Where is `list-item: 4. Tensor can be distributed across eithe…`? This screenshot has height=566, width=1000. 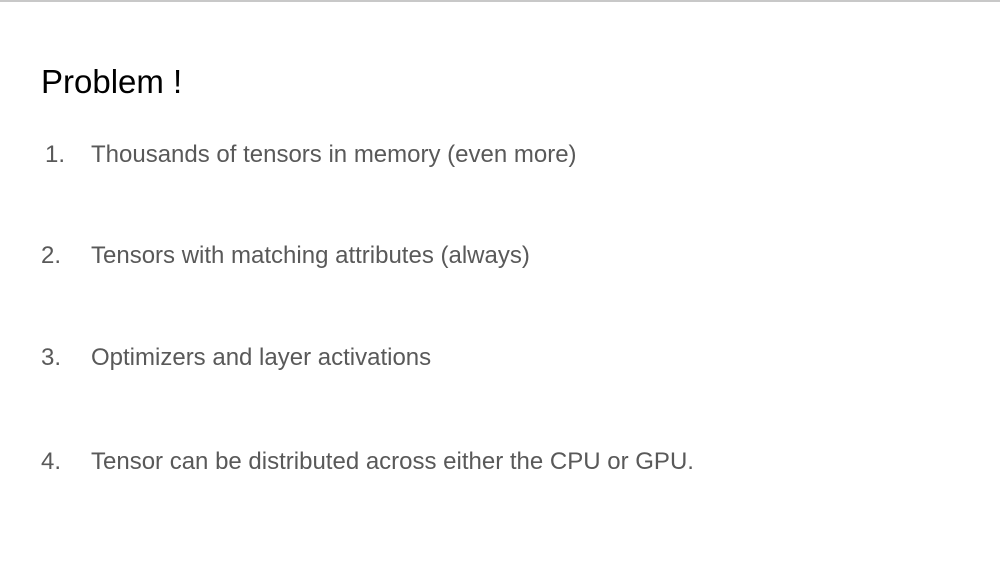
list-item: 4. Tensor can be distributed across eithe… is located at coordinates (367, 462).